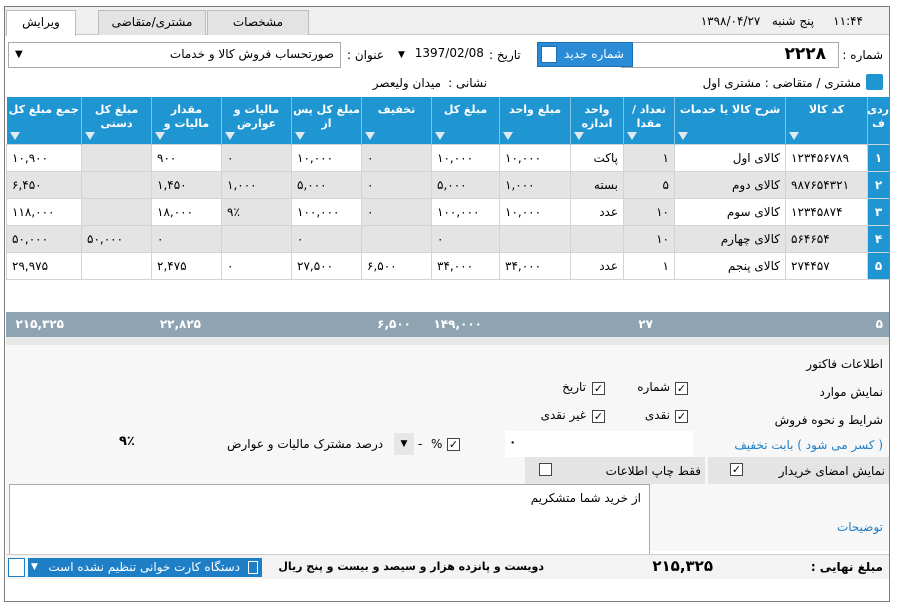 The image size is (899, 612). I want to click on table-cell: ۴, so click(878, 238).